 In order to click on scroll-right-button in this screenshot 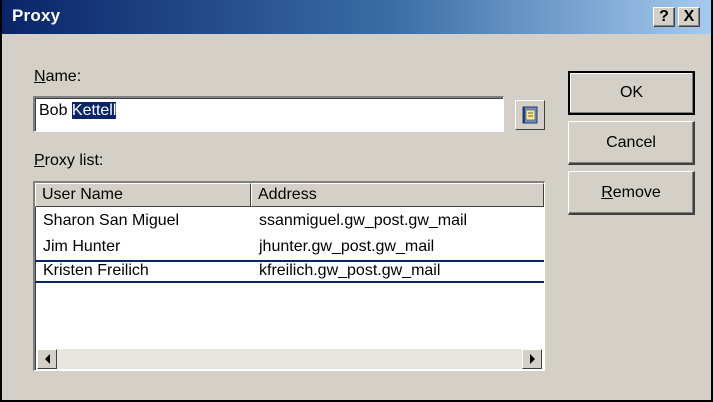, I will do `click(532, 359)`.